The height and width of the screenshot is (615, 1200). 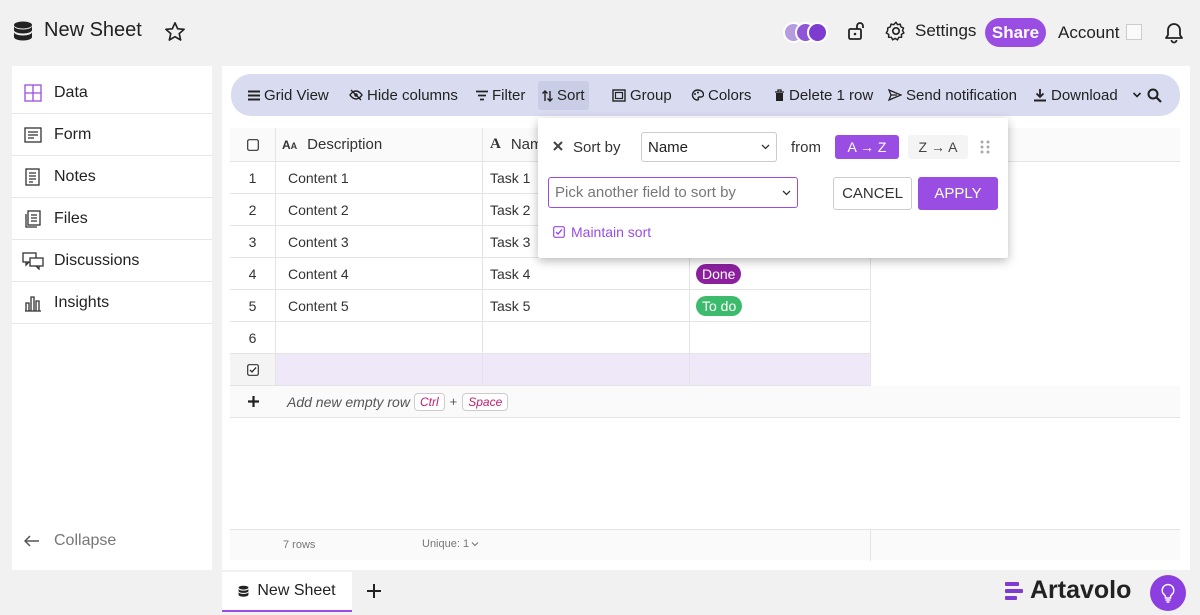 I want to click on filter-label: Filter, so click(x=509, y=95).